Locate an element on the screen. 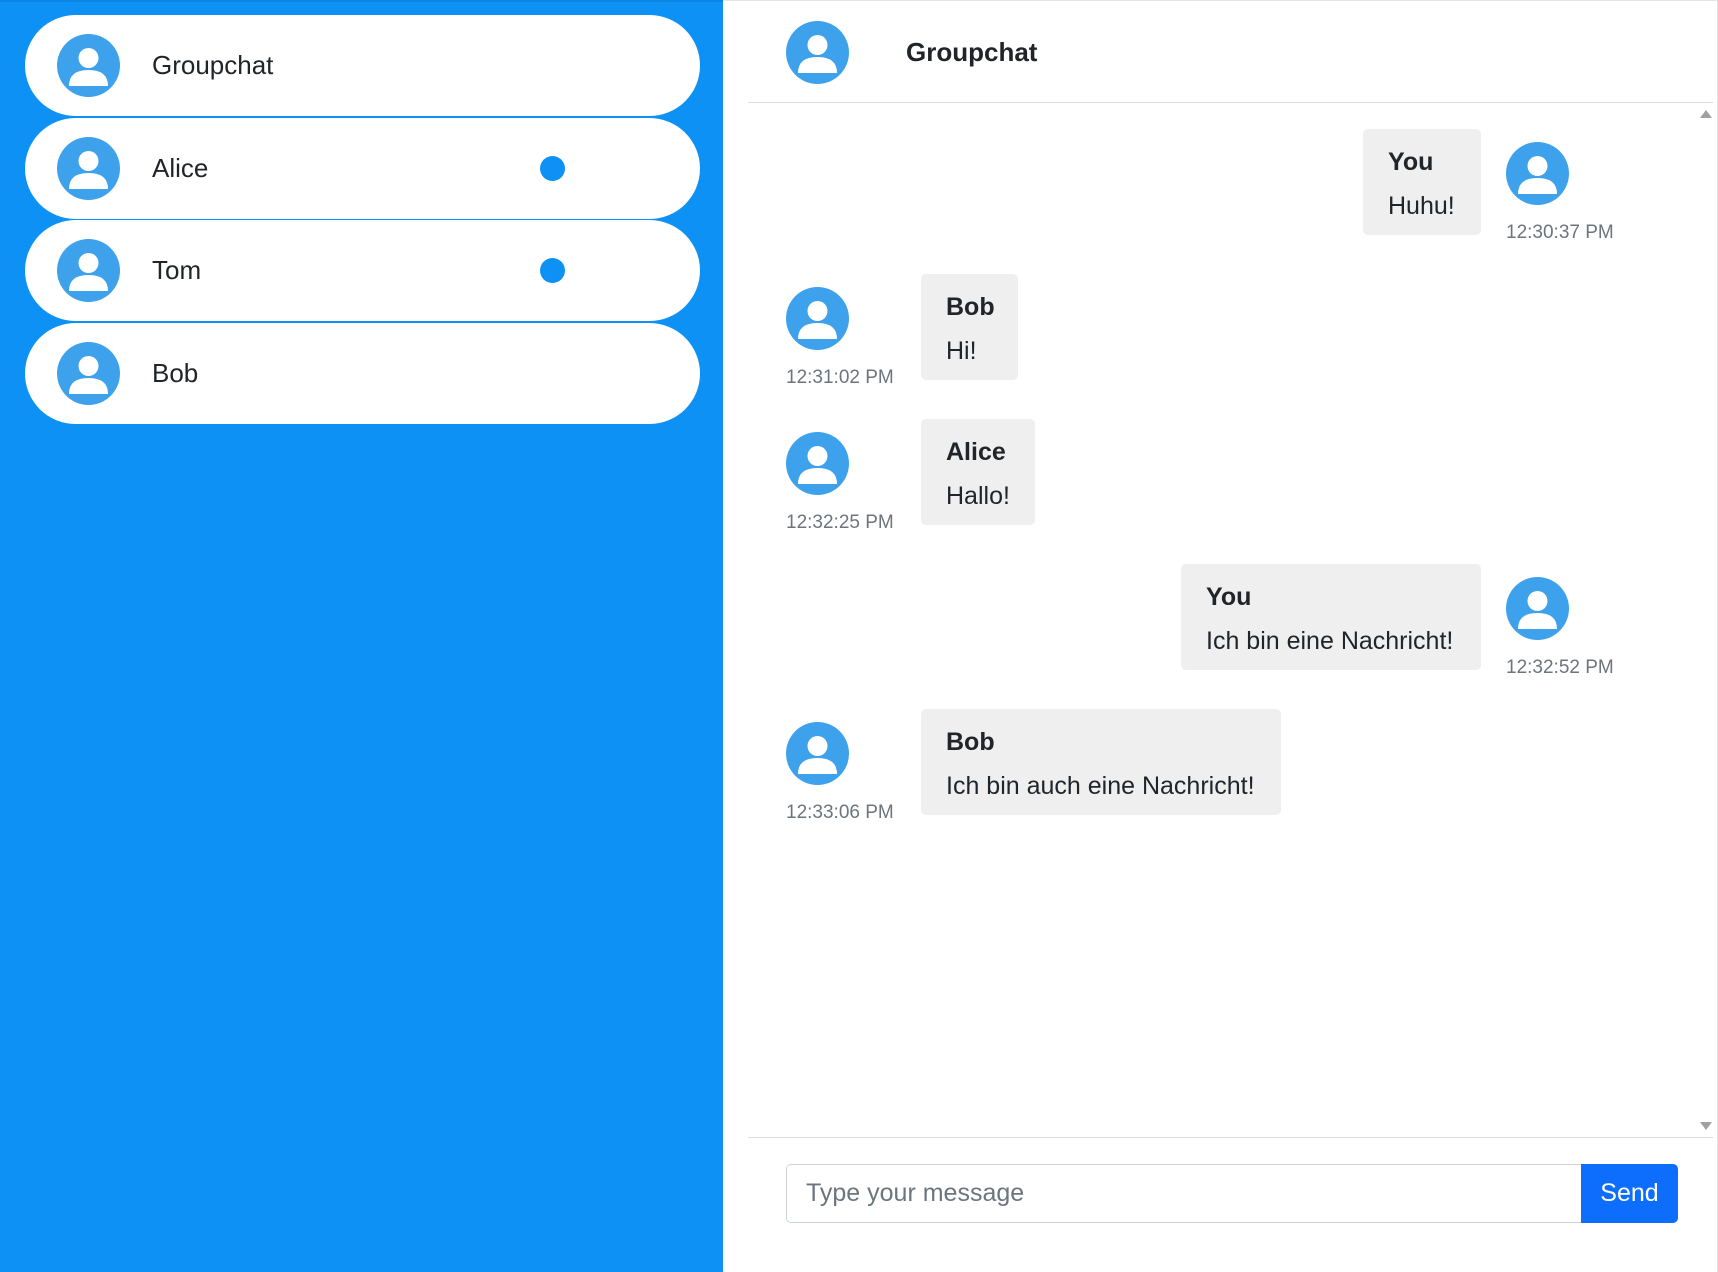 This screenshot has height=1272, width=1718. contact-name: Bob is located at coordinates (175, 373).